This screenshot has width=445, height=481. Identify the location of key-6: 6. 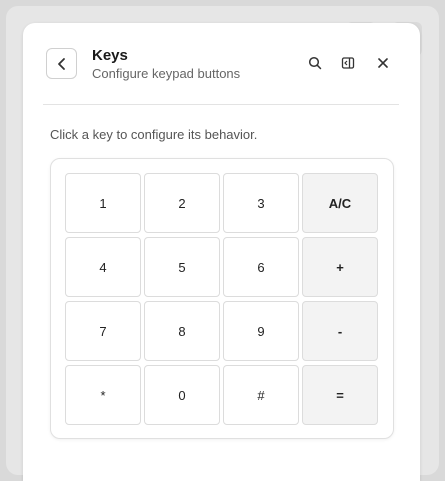
(261, 267).